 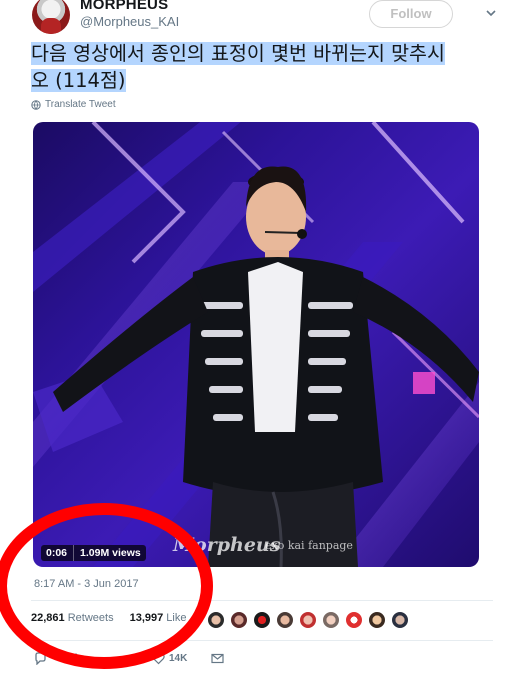 I want to click on retweet-button, so click(x=79, y=658).